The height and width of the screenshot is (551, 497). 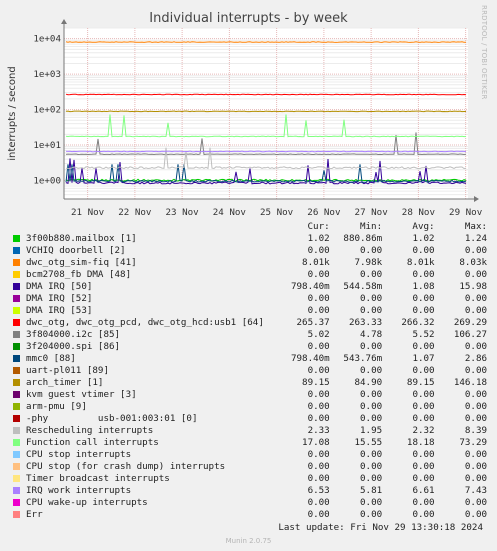 What do you see at coordinates (363, 238) in the screenshot?
I see `legend-min-value: 880.86m` at bounding box center [363, 238].